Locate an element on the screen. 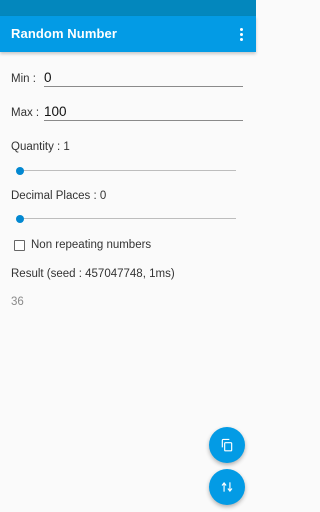  result-label: Result (seed : 457047748, 1ms) is located at coordinates (93, 274).